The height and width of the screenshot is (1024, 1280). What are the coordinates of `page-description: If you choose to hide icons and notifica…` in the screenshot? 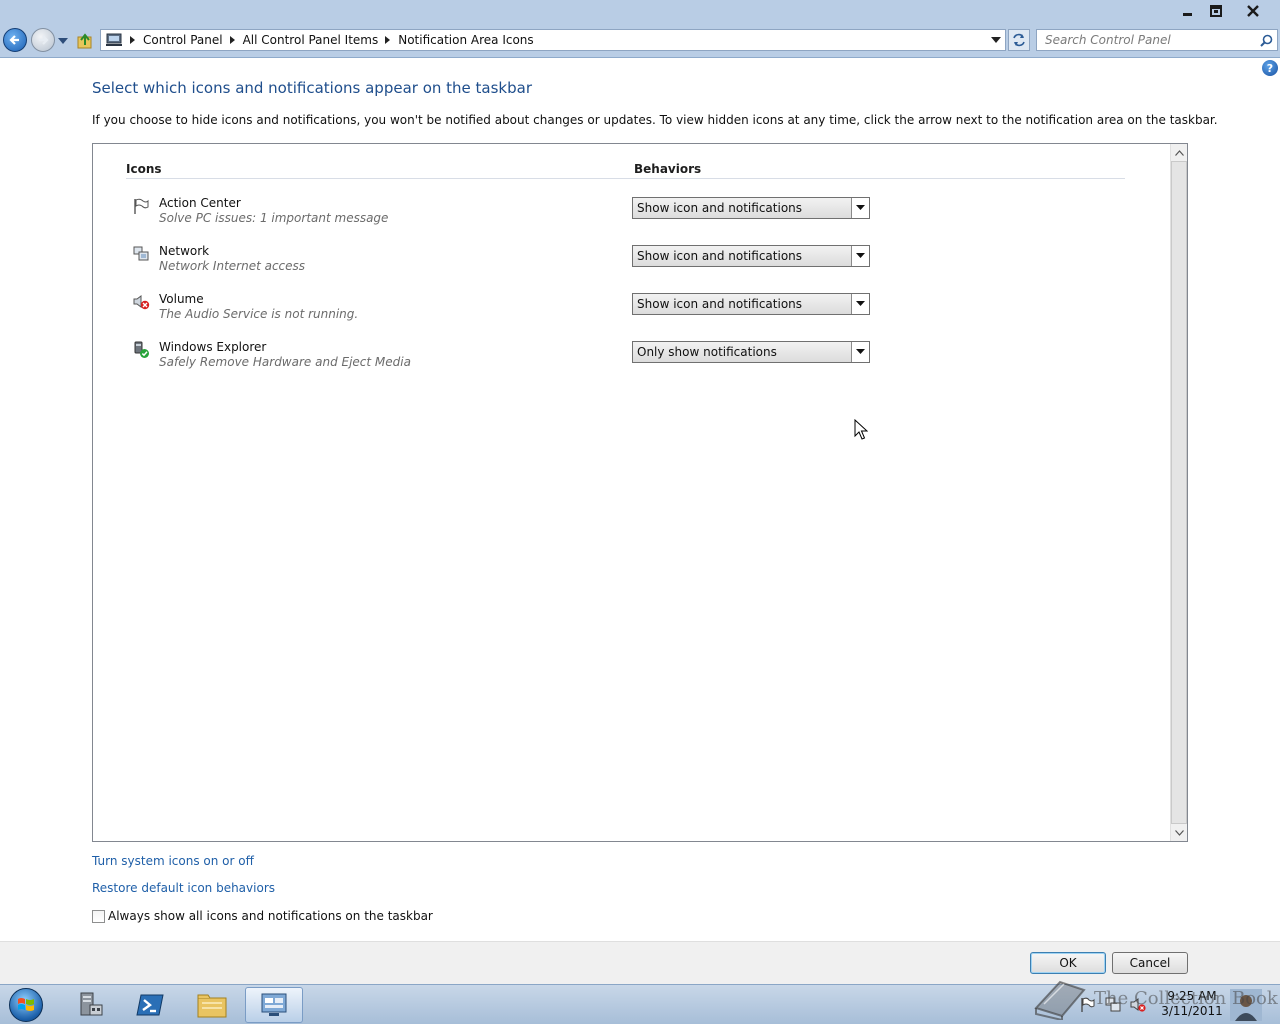 It's located at (655, 120).